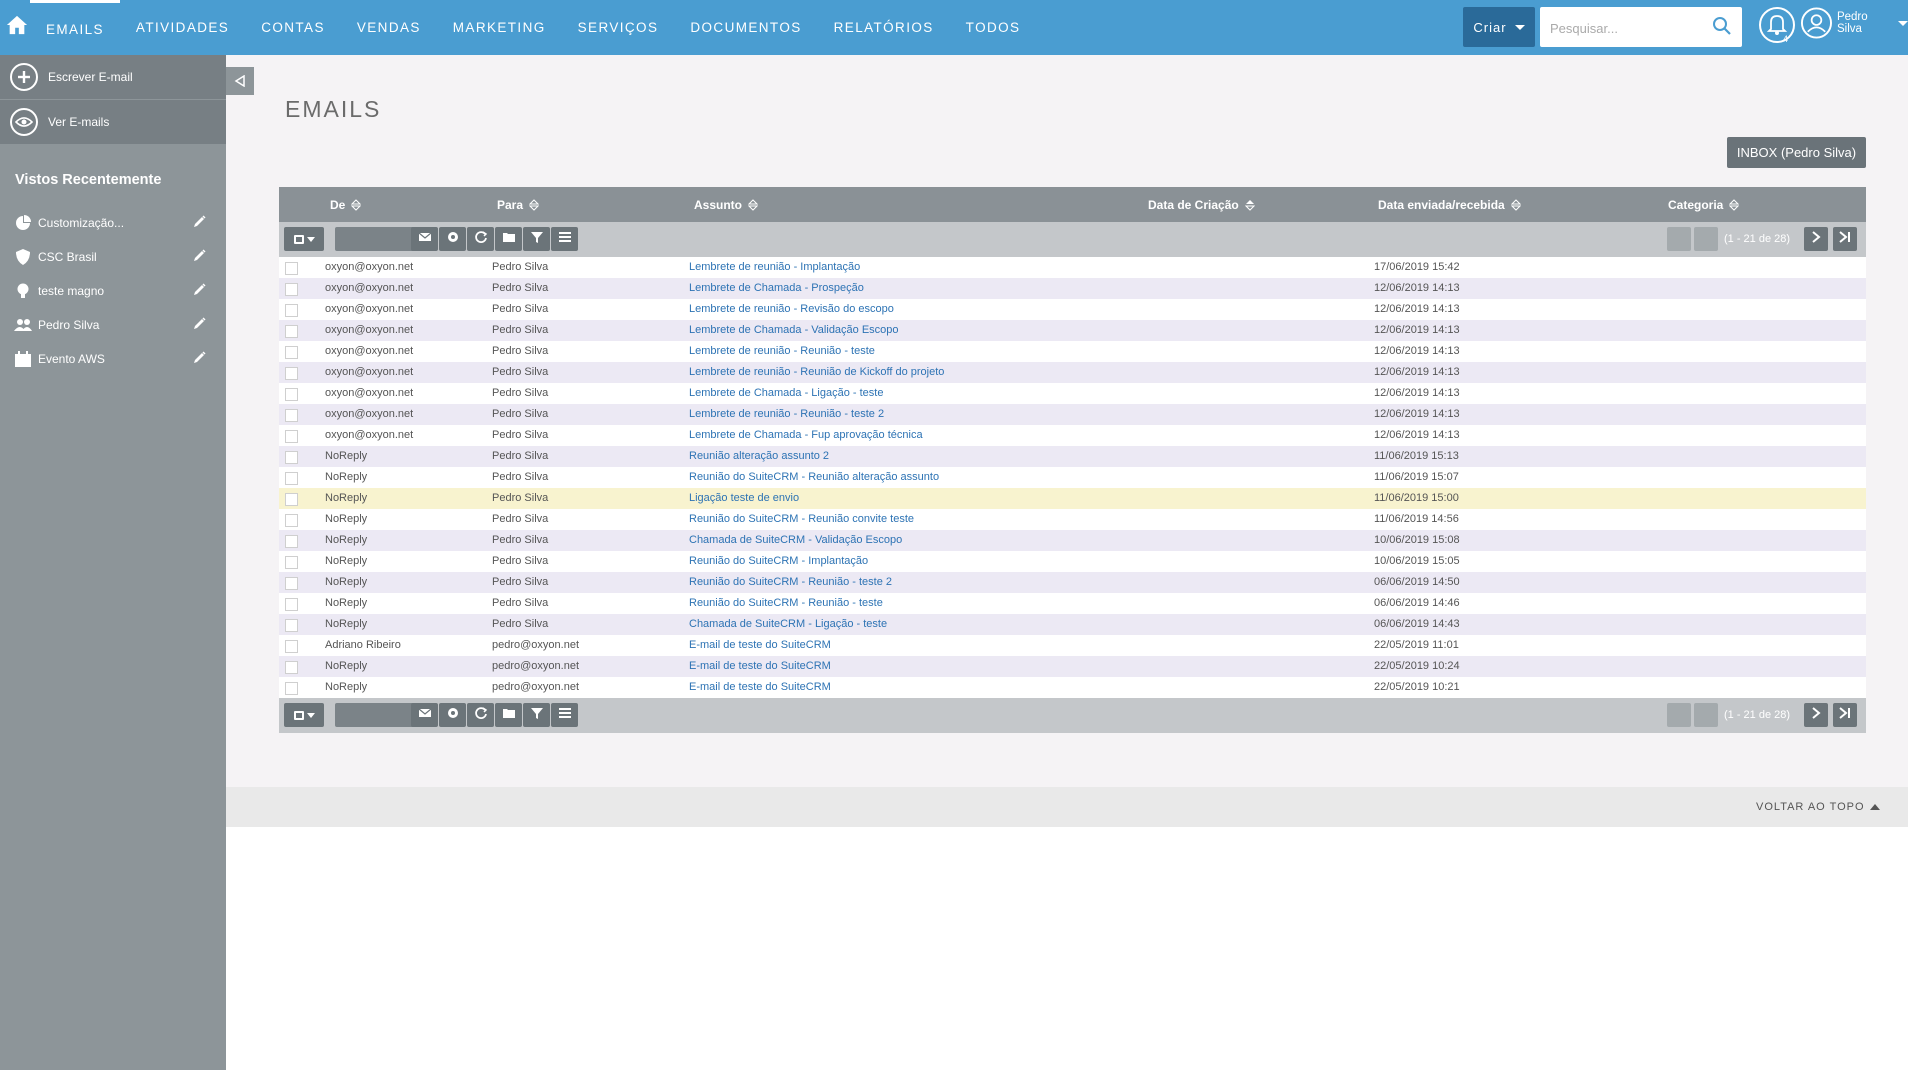 This screenshot has width=1908, height=1070. What do you see at coordinates (113, 359) in the screenshot?
I see `recent-item: Evento AWS` at bounding box center [113, 359].